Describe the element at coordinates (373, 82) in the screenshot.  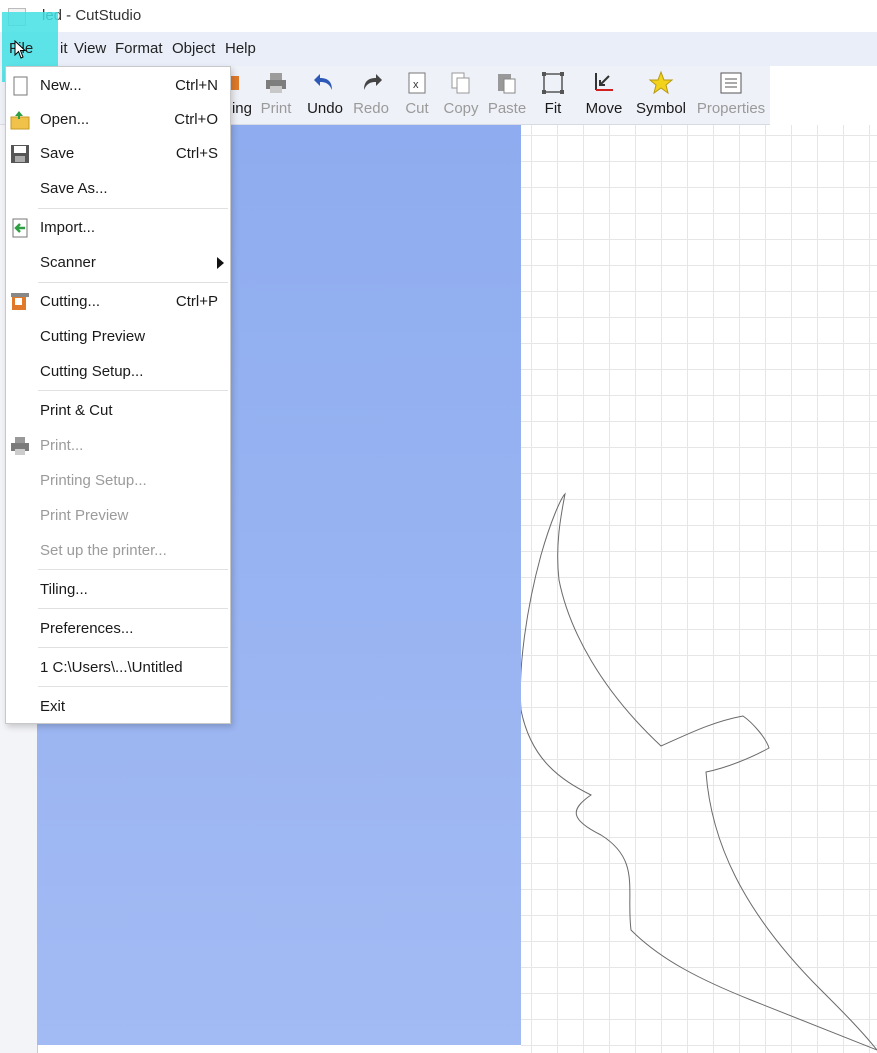
I see `redo-icon` at that location.